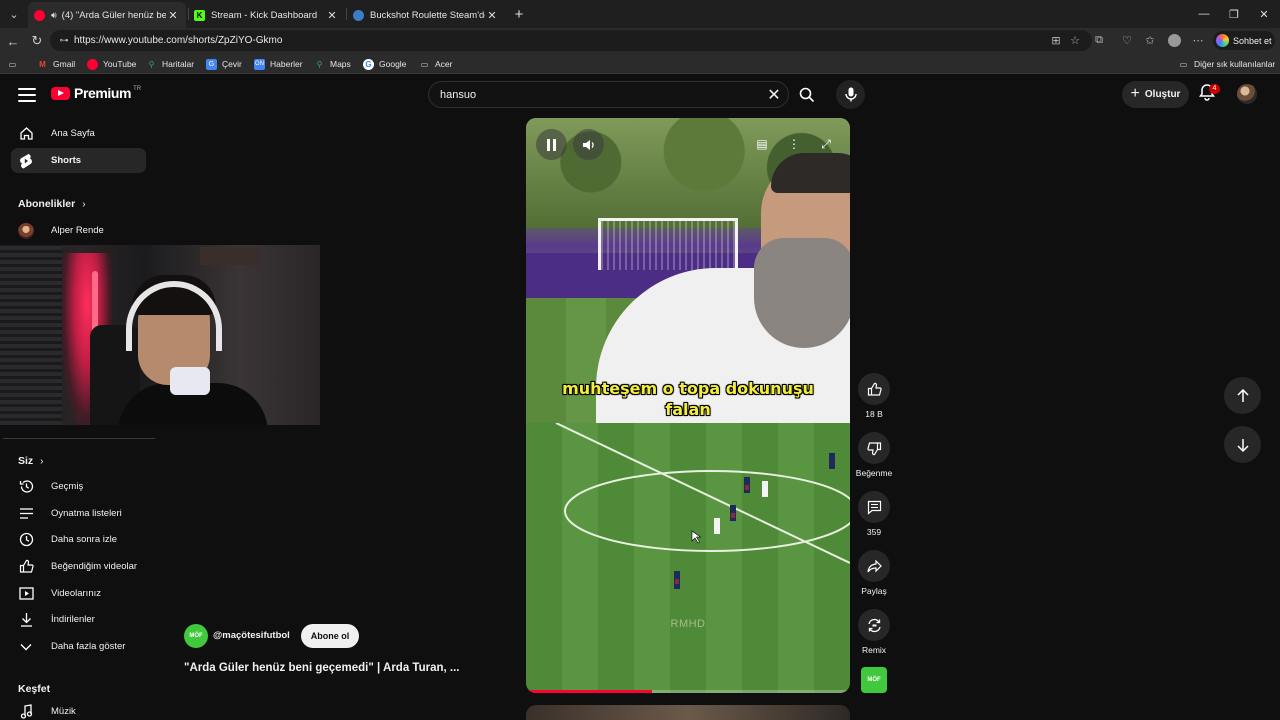  I want to click on sidebar-item-show-more: Daha fazla göster, so click(78, 646).